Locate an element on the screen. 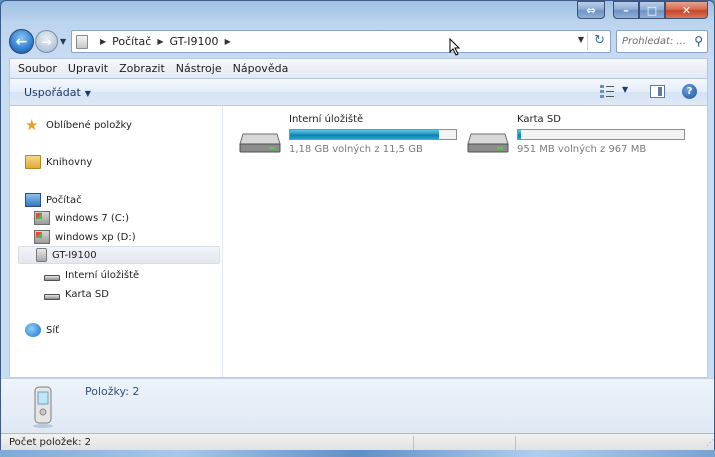 The height and width of the screenshot is (457, 715). search-icon: ⚲ is located at coordinates (698, 41).